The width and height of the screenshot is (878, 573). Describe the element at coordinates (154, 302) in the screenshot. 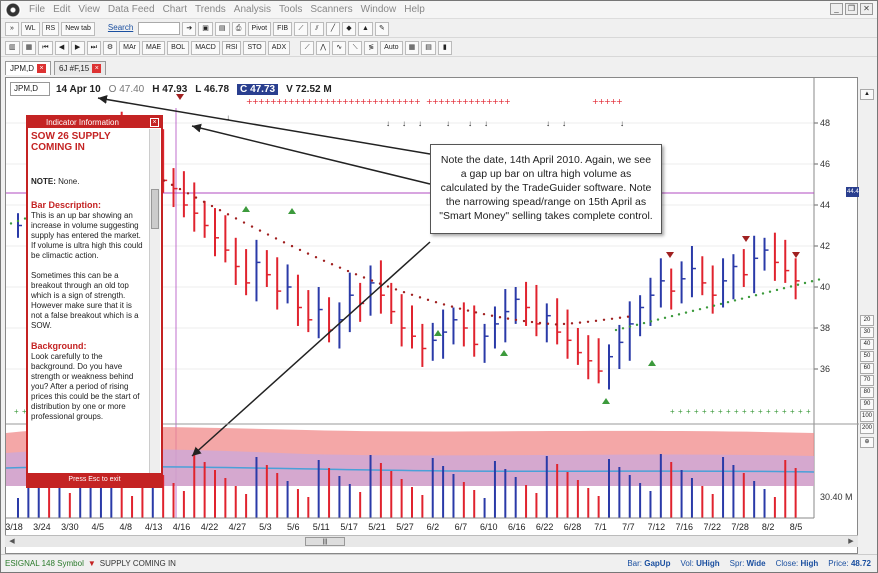

I see `indicator-panel-scrollbar` at that location.